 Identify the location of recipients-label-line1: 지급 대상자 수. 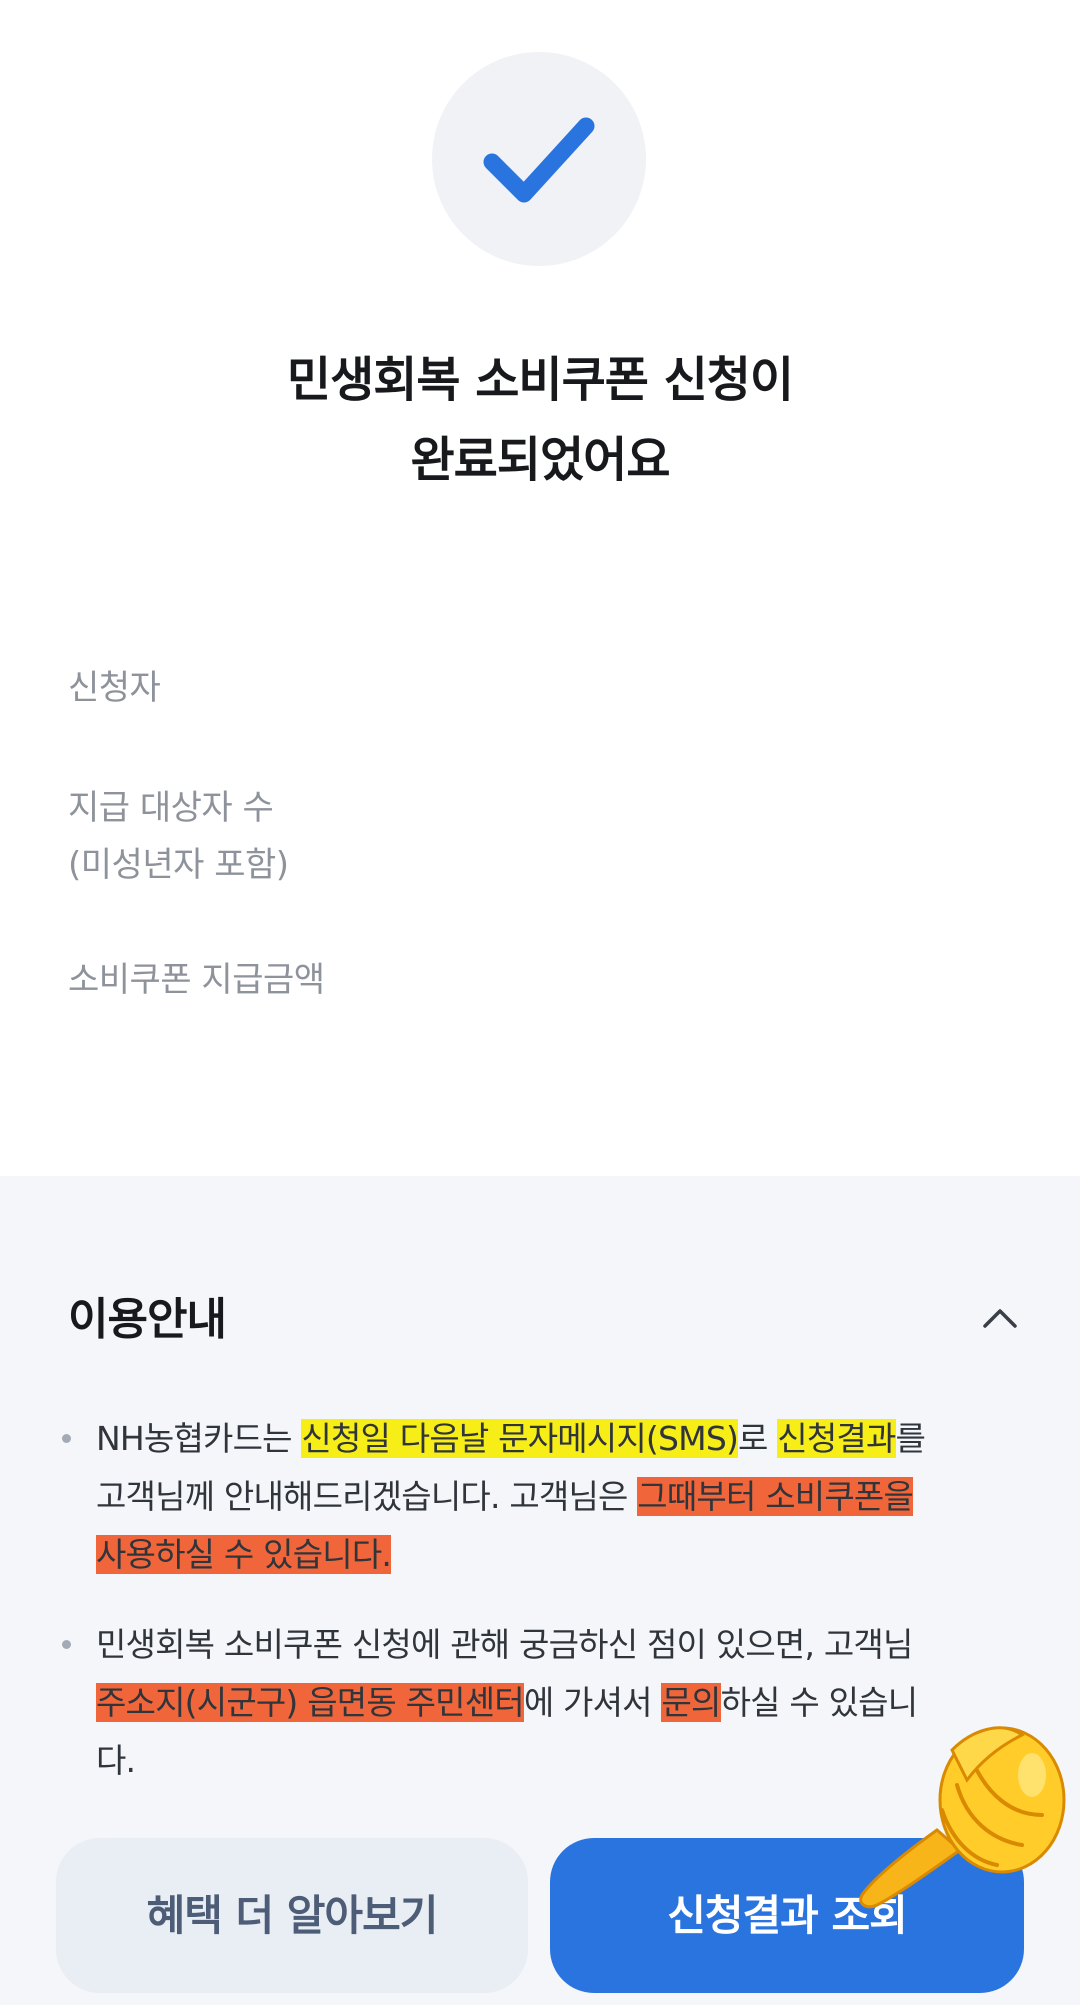
(171, 808).